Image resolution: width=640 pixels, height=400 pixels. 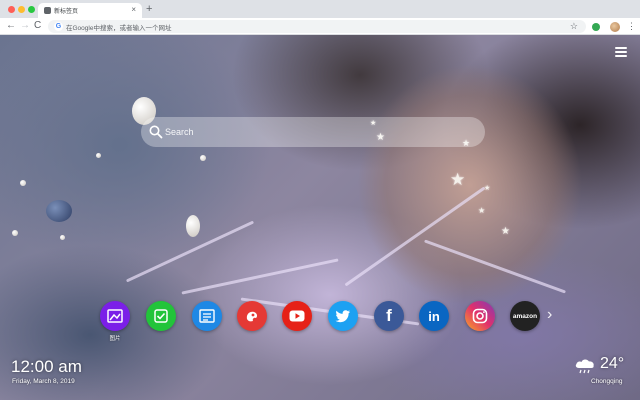 I want to click on minimize-window-button, so click(x=21, y=9).